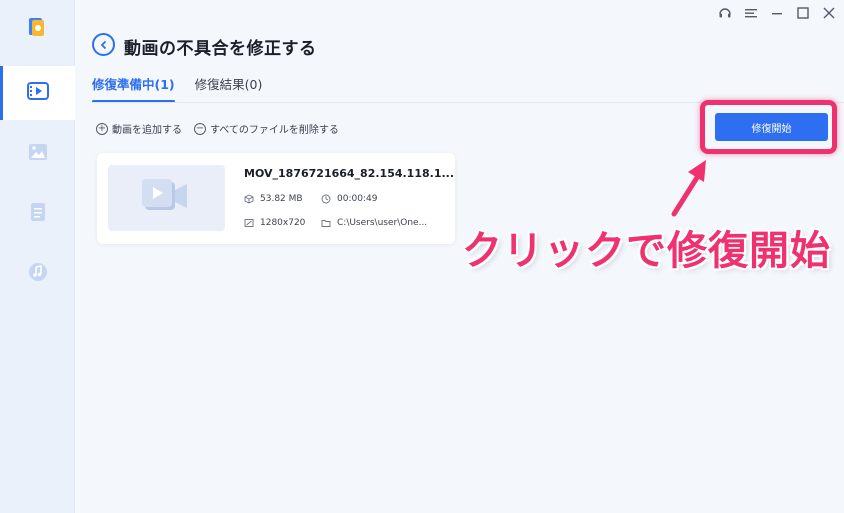 This screenshot has width=844, height=513. I want to click on delete-all-label: すべてのファイルを削除する, so click(274, 130).